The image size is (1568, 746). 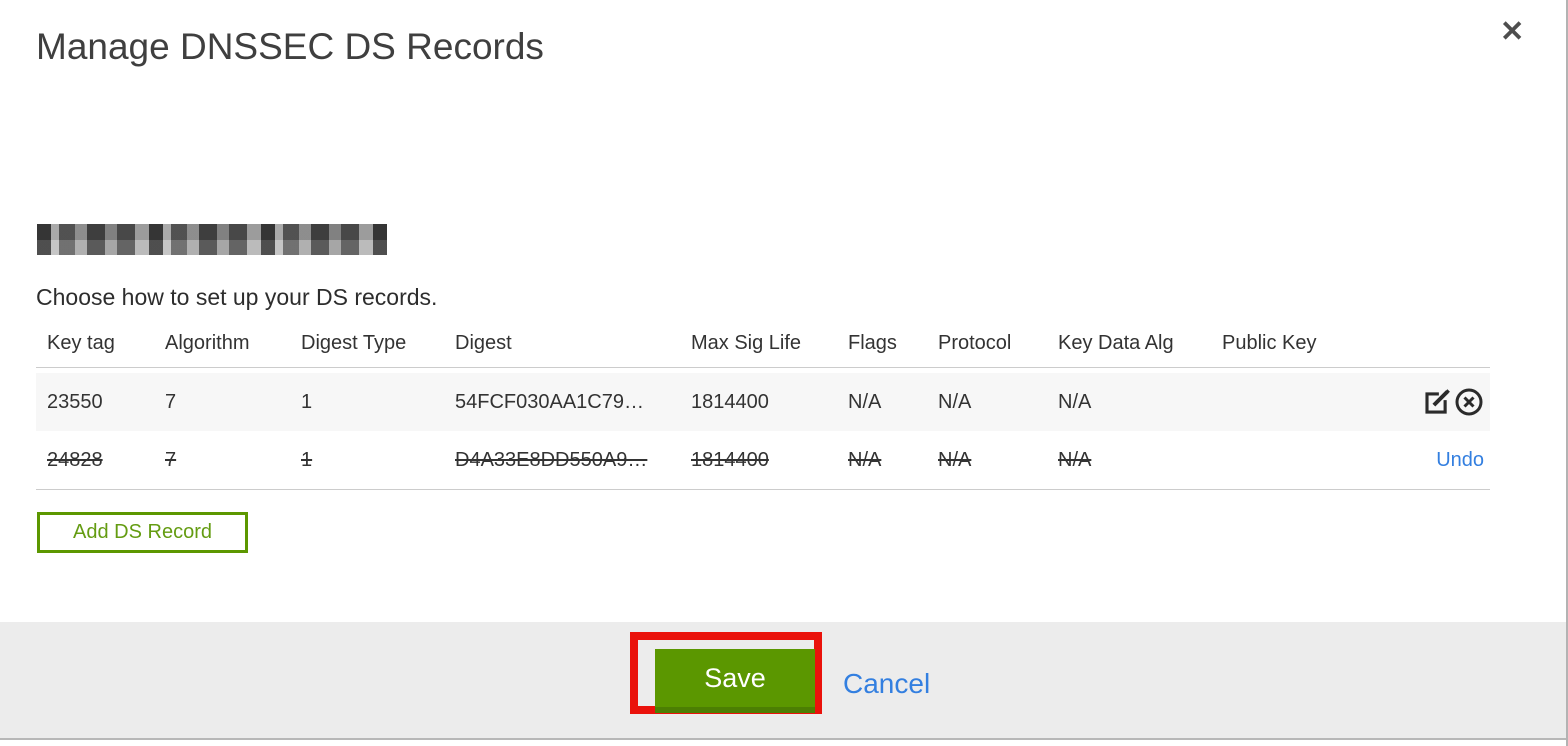 What do you see at coordinates (1469, 402) in the screenshot?
I see `delete-record-icon` at bounding box center [1469, 402].